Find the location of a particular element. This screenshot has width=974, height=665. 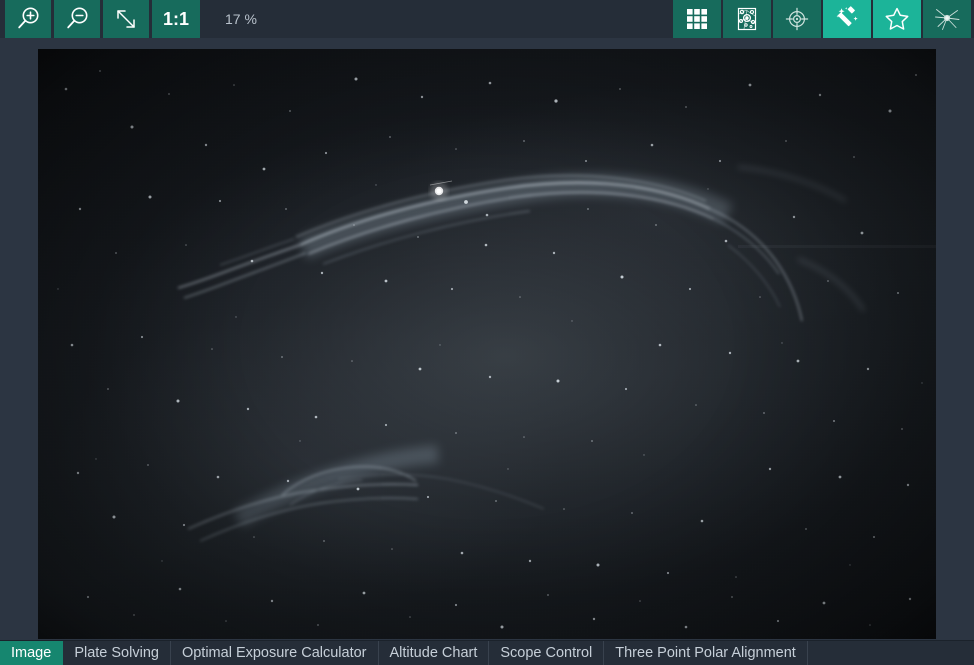

zoom-out-icon is located at coordinates (77, 19).